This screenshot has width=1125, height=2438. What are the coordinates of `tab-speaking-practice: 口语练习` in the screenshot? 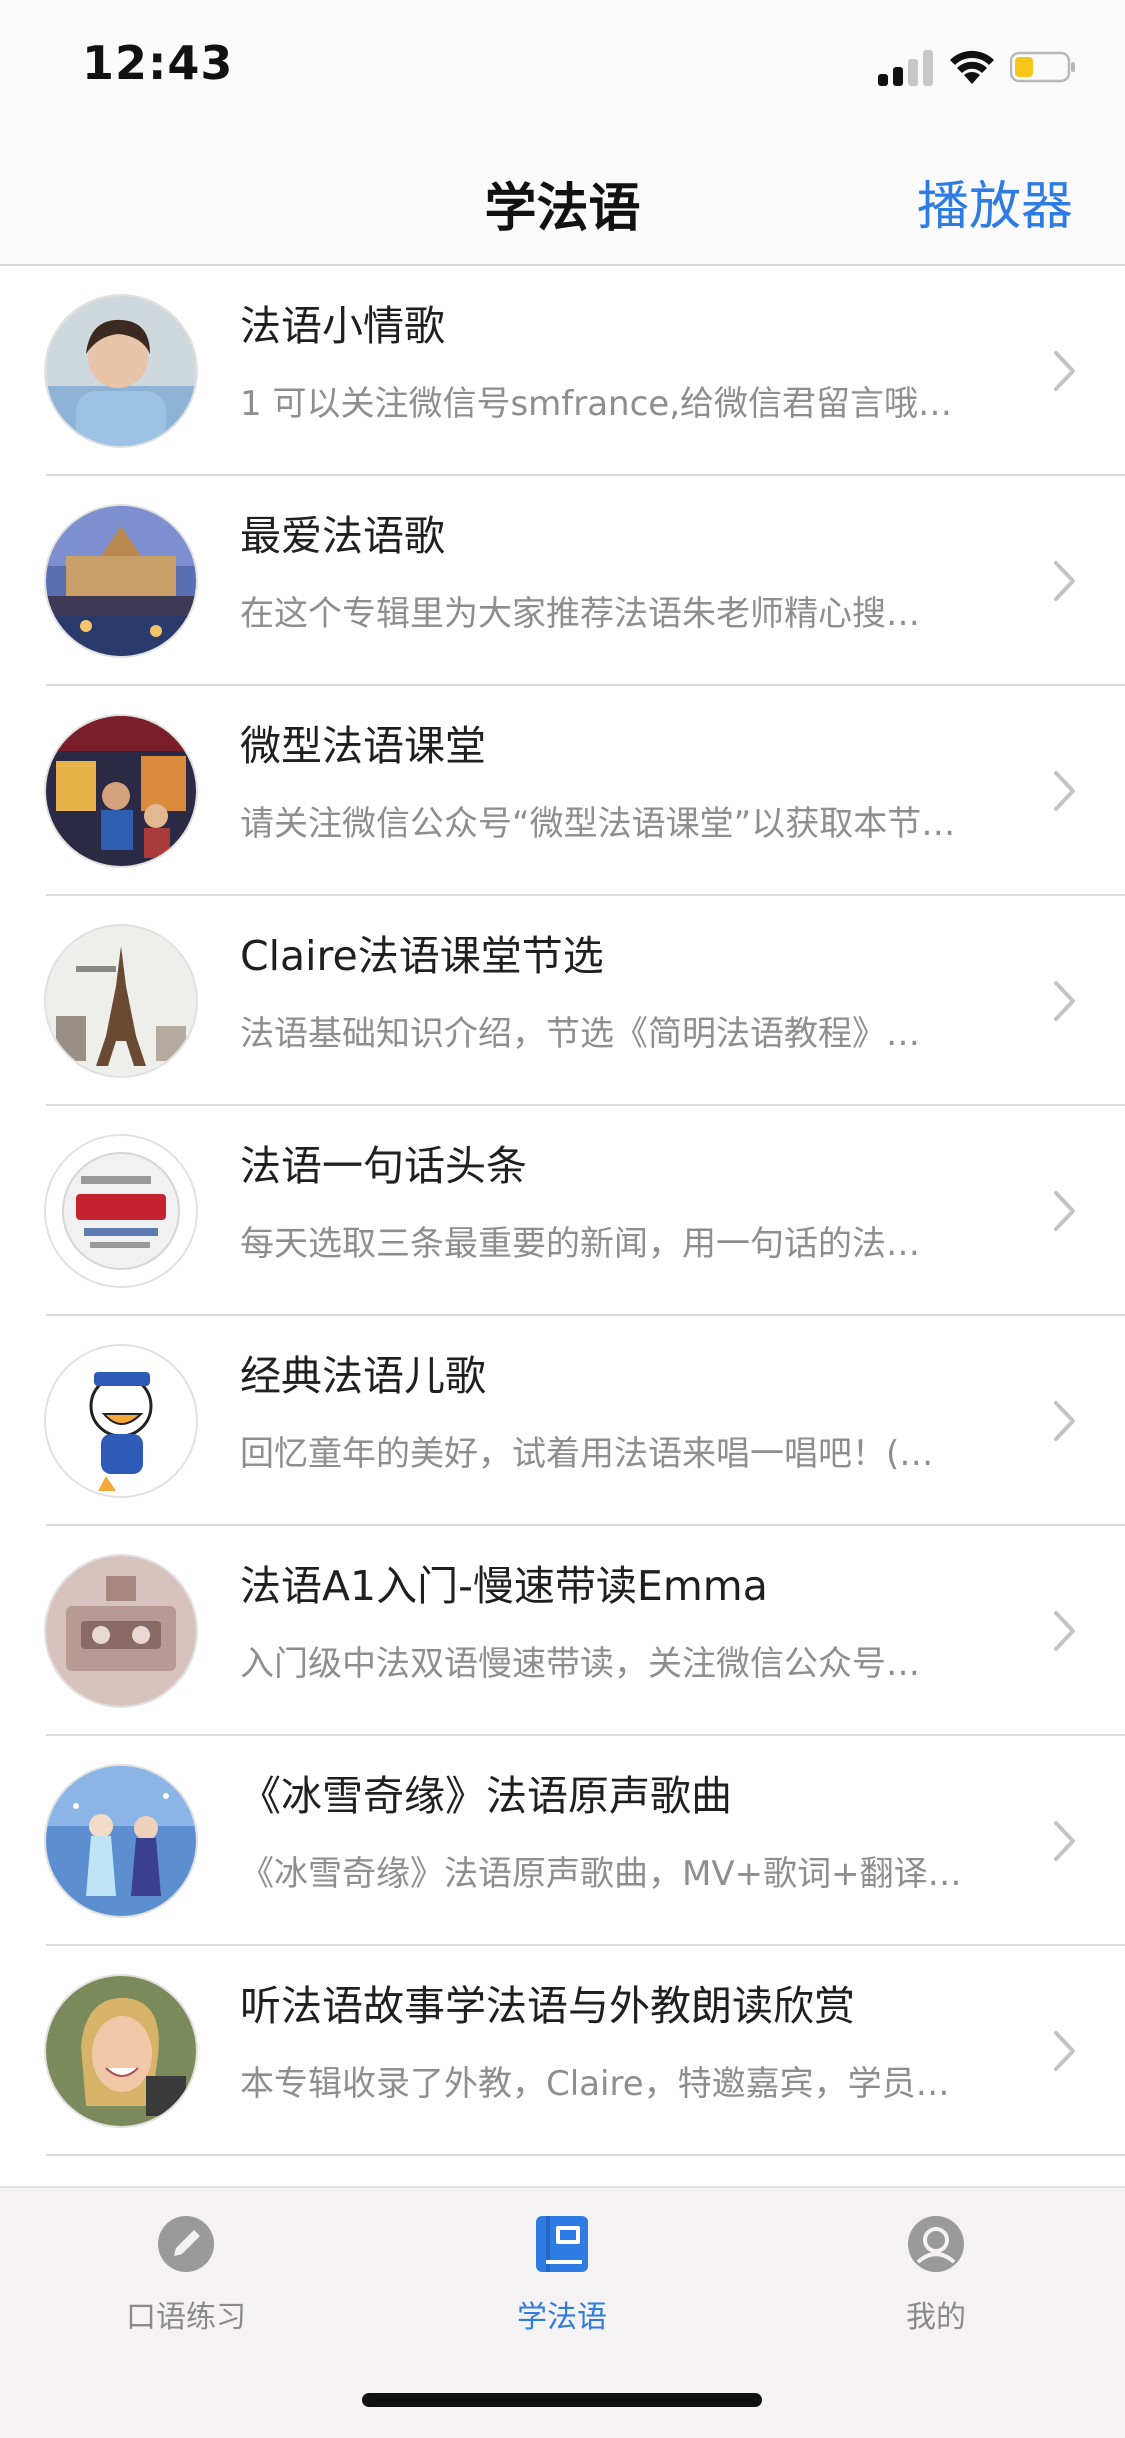 It's located at (186, 2274).